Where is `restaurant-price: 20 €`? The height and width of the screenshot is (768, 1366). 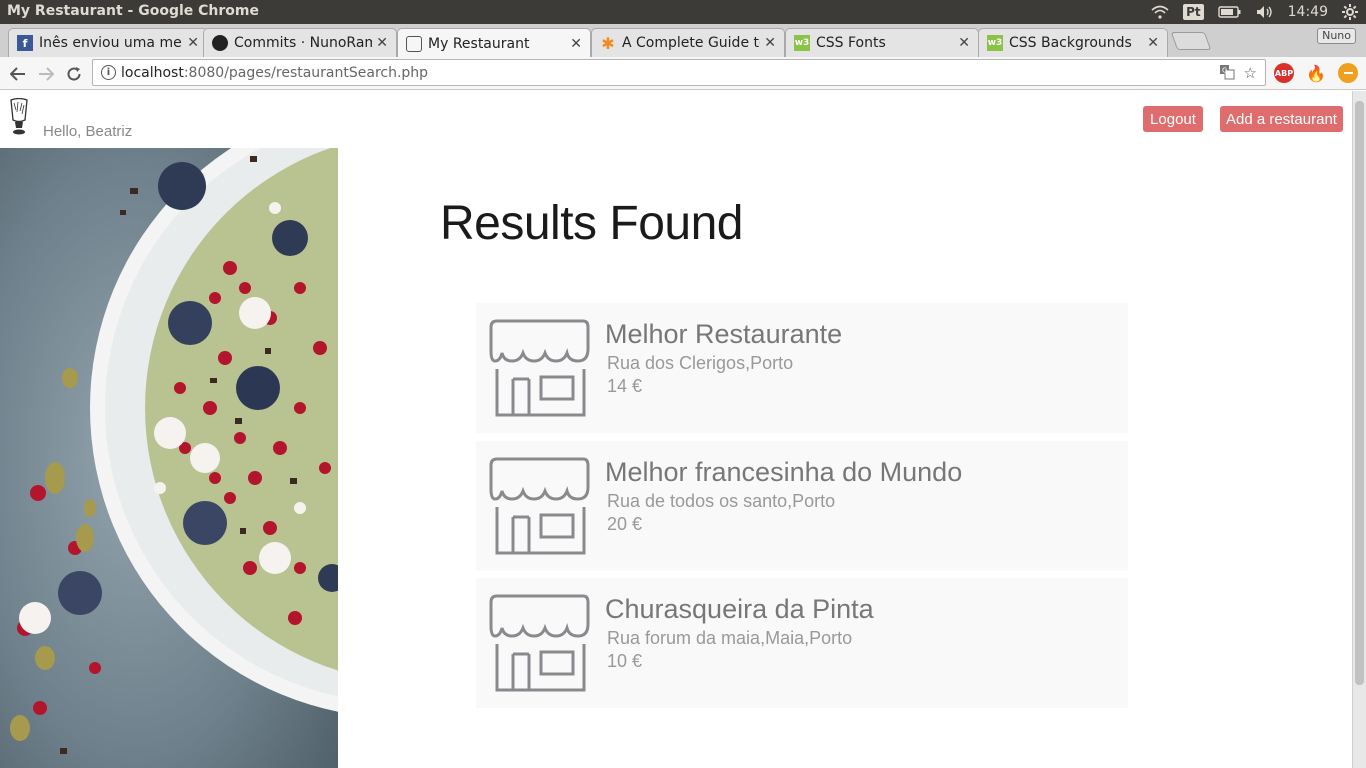 restaurant-price: 20 € is located at coordinates (625, 524).